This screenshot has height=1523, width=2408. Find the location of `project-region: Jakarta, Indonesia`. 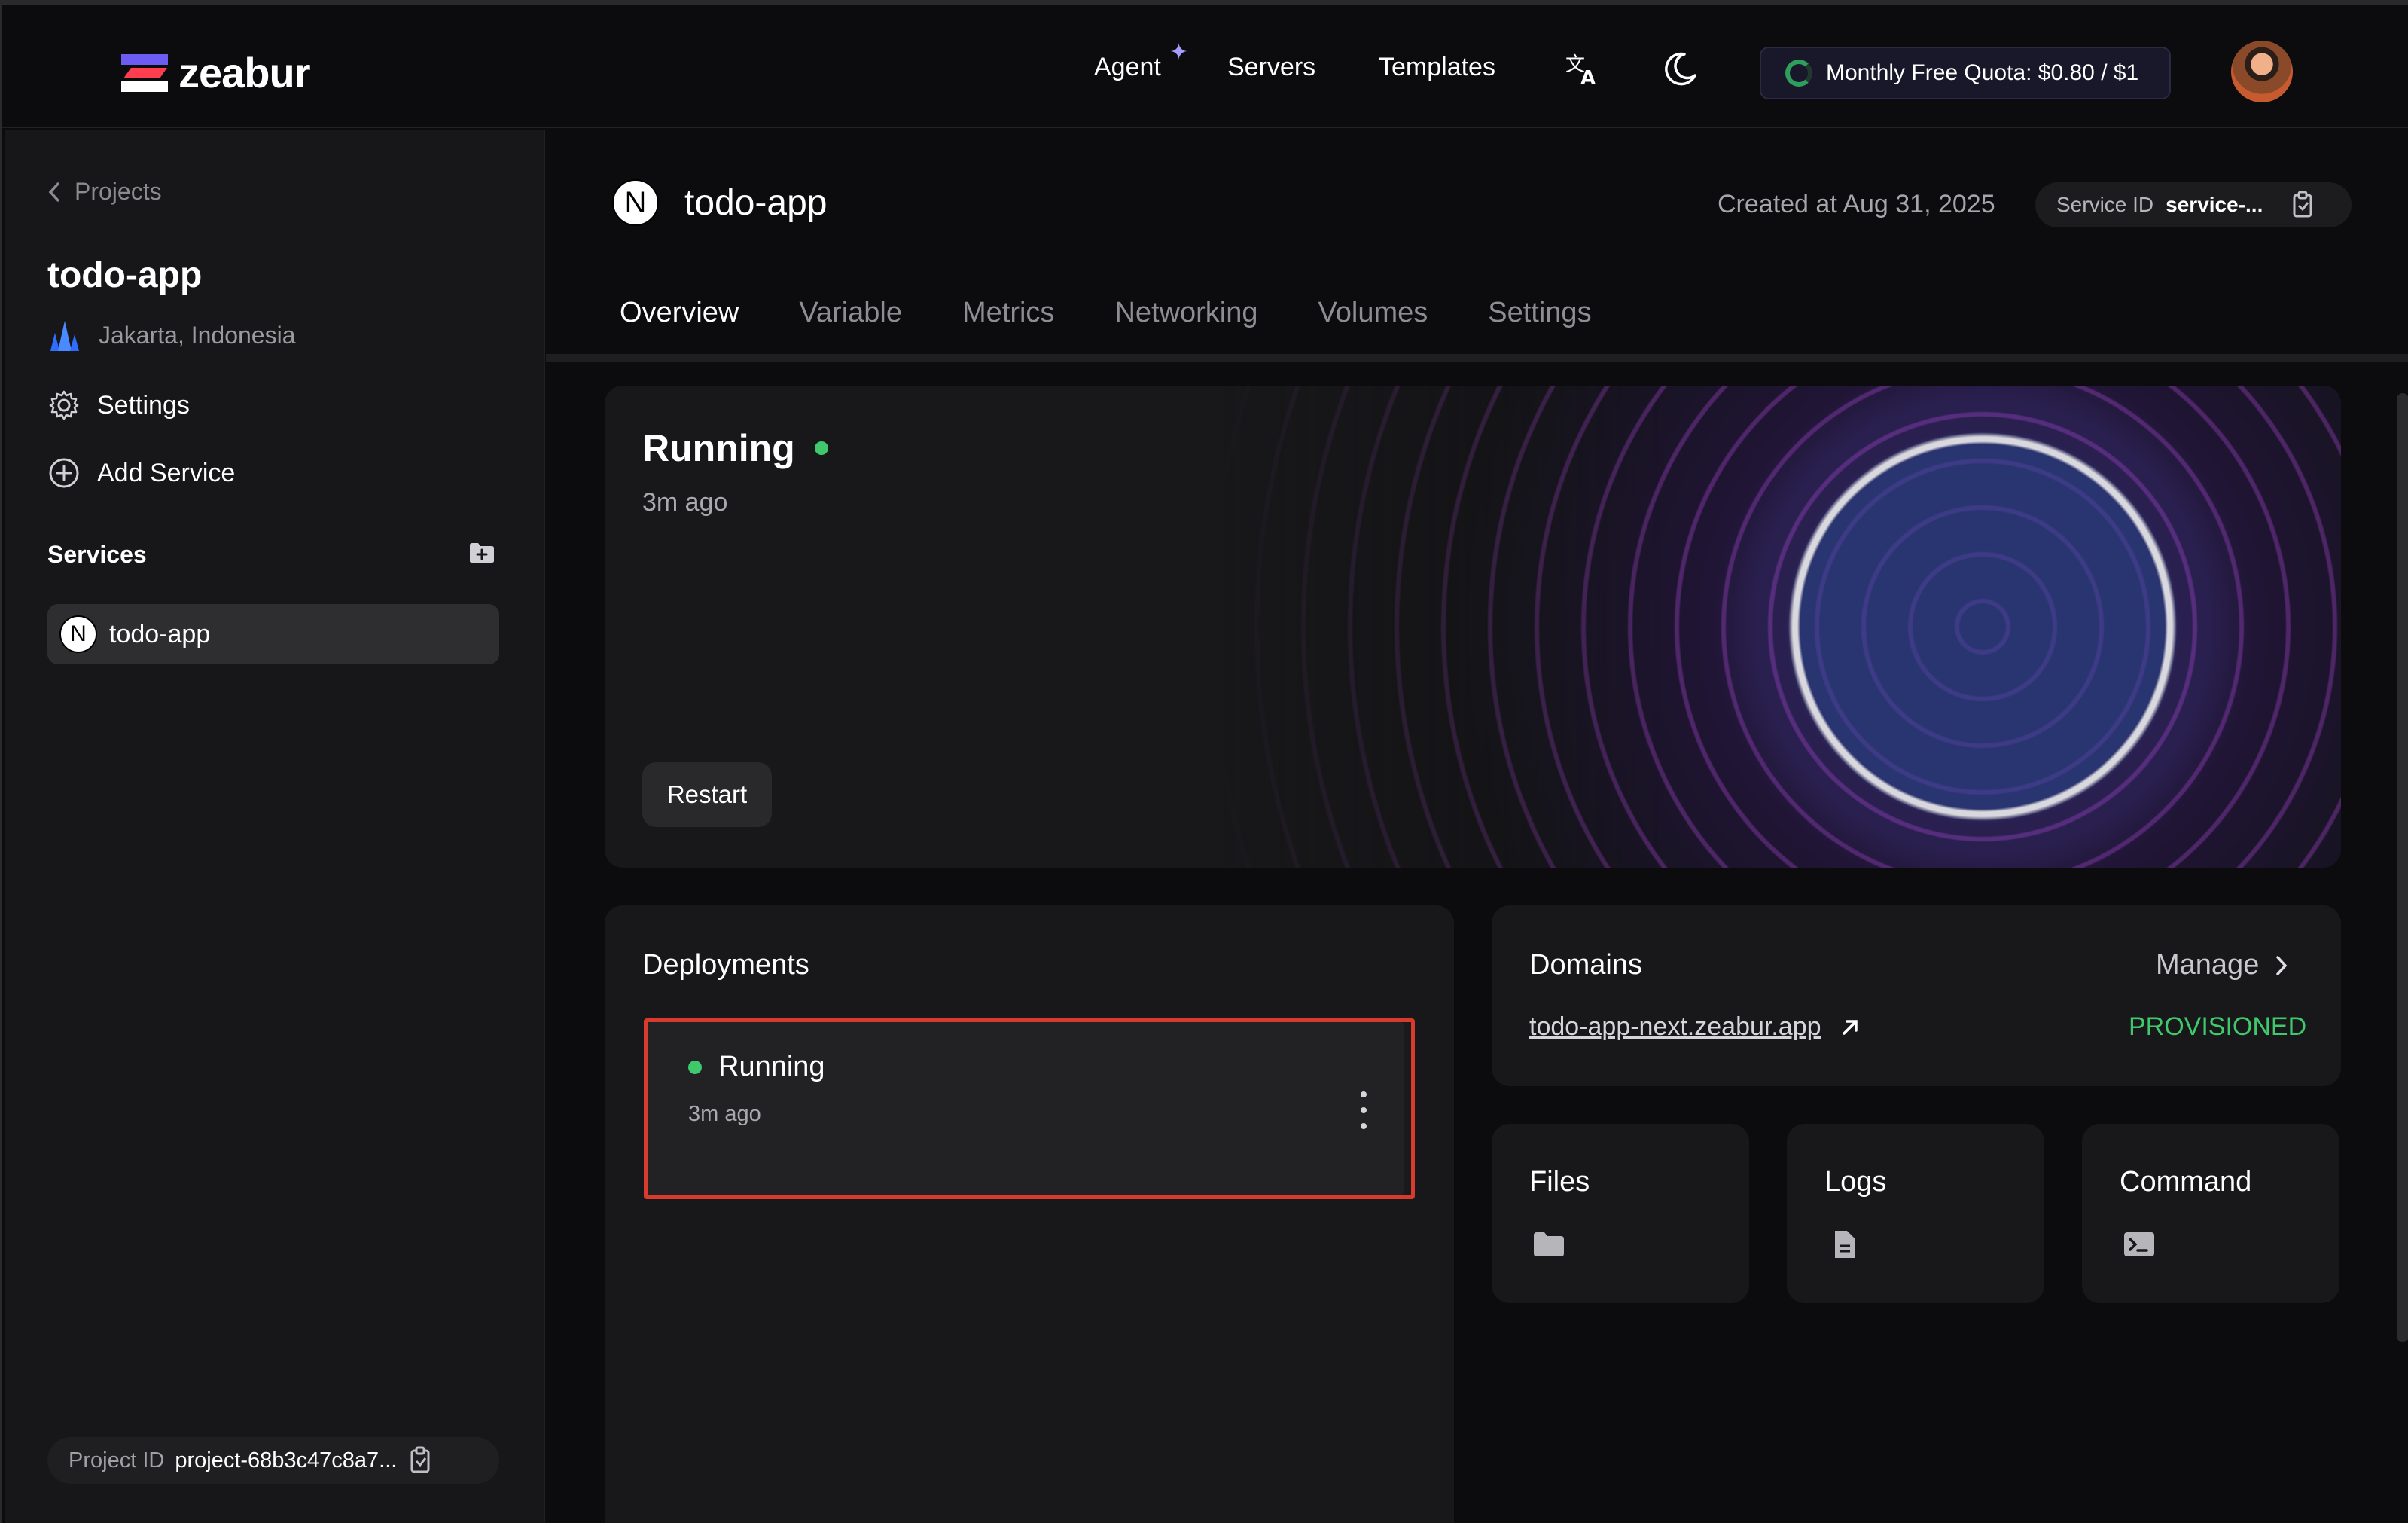

project-region: Jakarta, Indonesia is located at coordinates (171, 336).